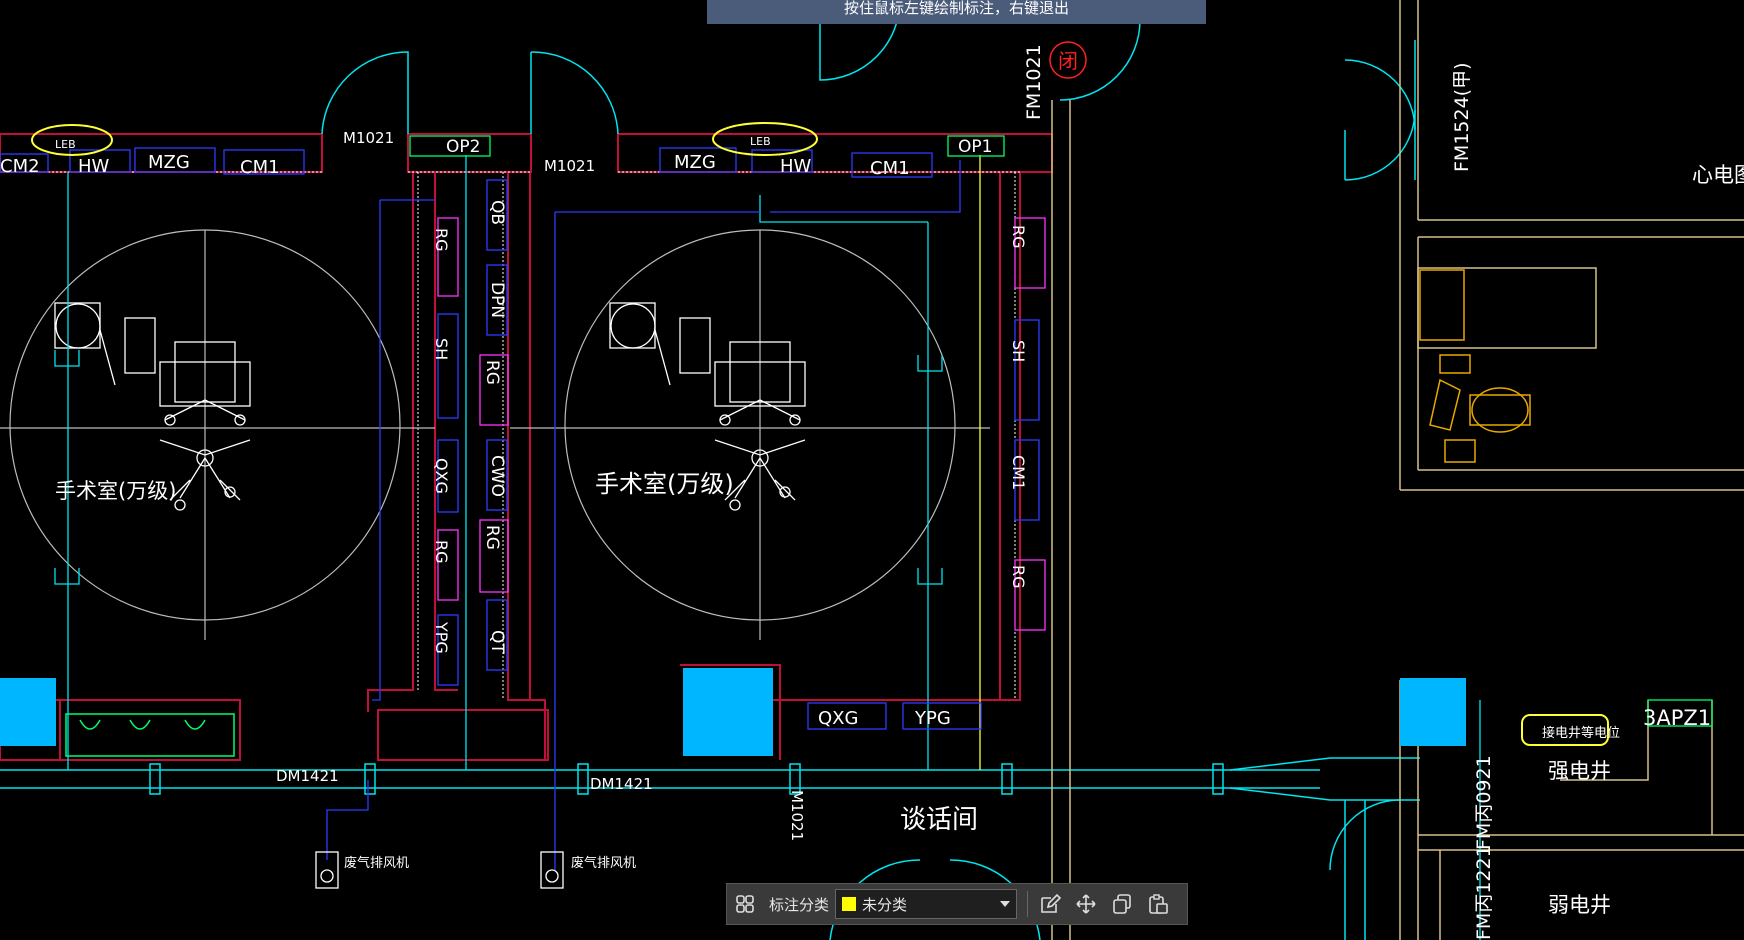 The width and height of the screenshot is (1744, 940). I want to click on tag-cm1-b: CM1, so click(890, 168).